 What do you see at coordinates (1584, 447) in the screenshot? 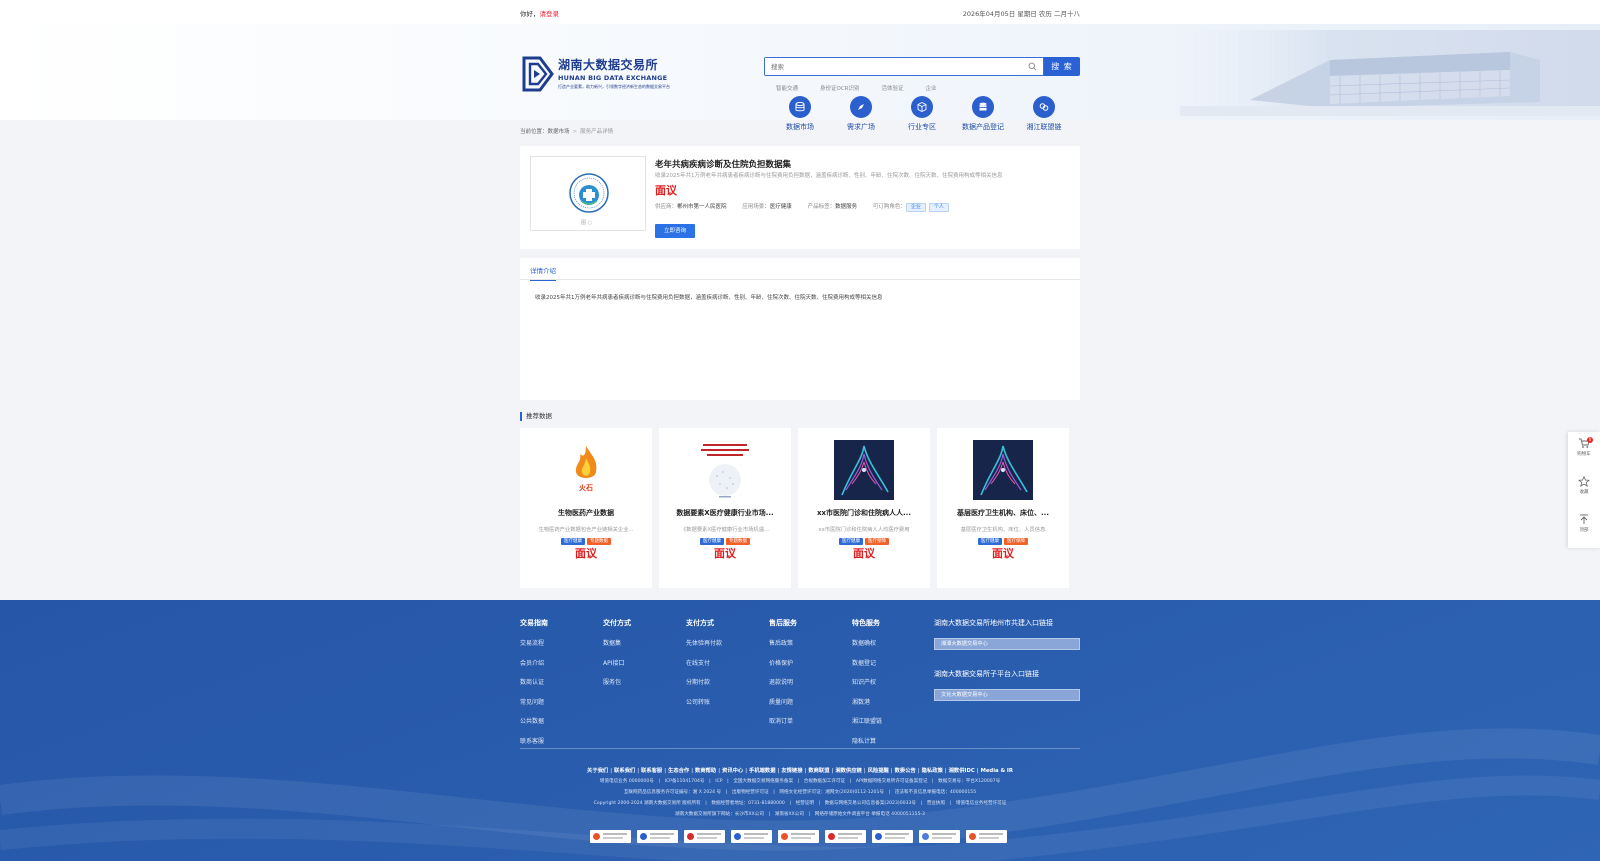
I see `cart-button: 0 购物车` at bounding box center [1584, 447].